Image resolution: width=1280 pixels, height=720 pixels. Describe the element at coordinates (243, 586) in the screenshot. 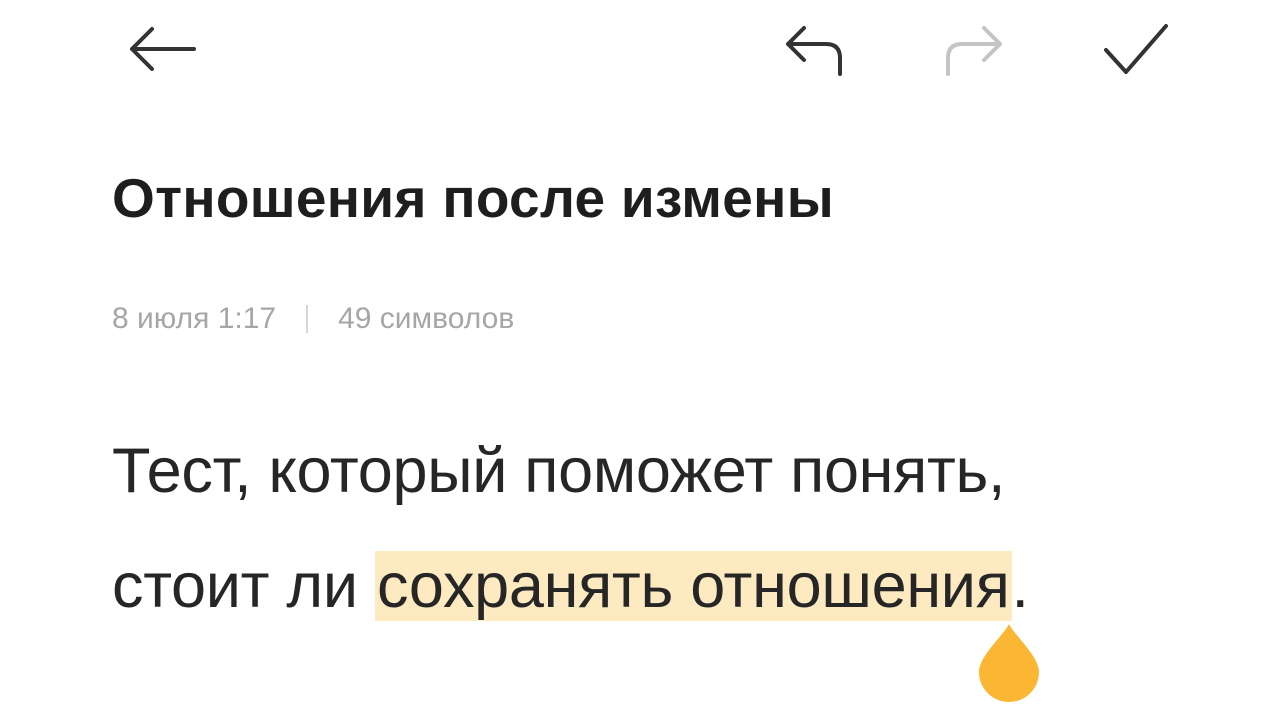

I see `body-text-segment: стоит ли` at that location.